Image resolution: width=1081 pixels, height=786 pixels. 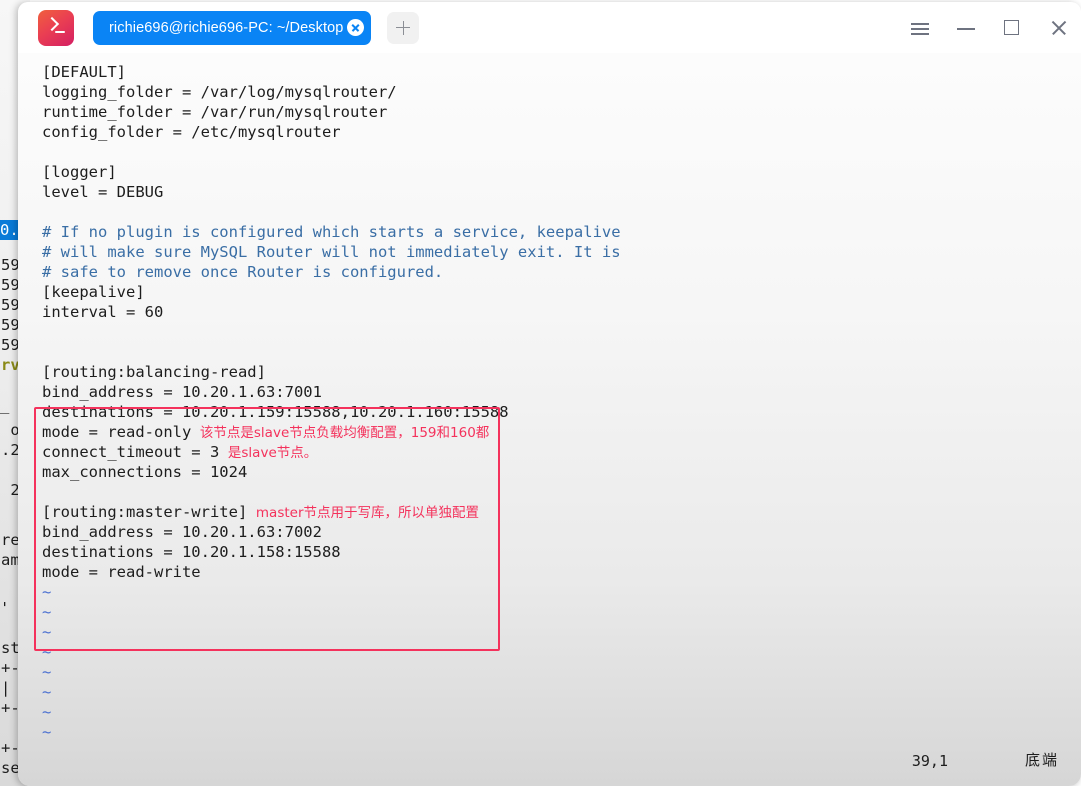 What do you see at coordinates (331, 192) in the screenshot?
I see `terminal-line: level = DEBUG` at bounding box center [331, 192].